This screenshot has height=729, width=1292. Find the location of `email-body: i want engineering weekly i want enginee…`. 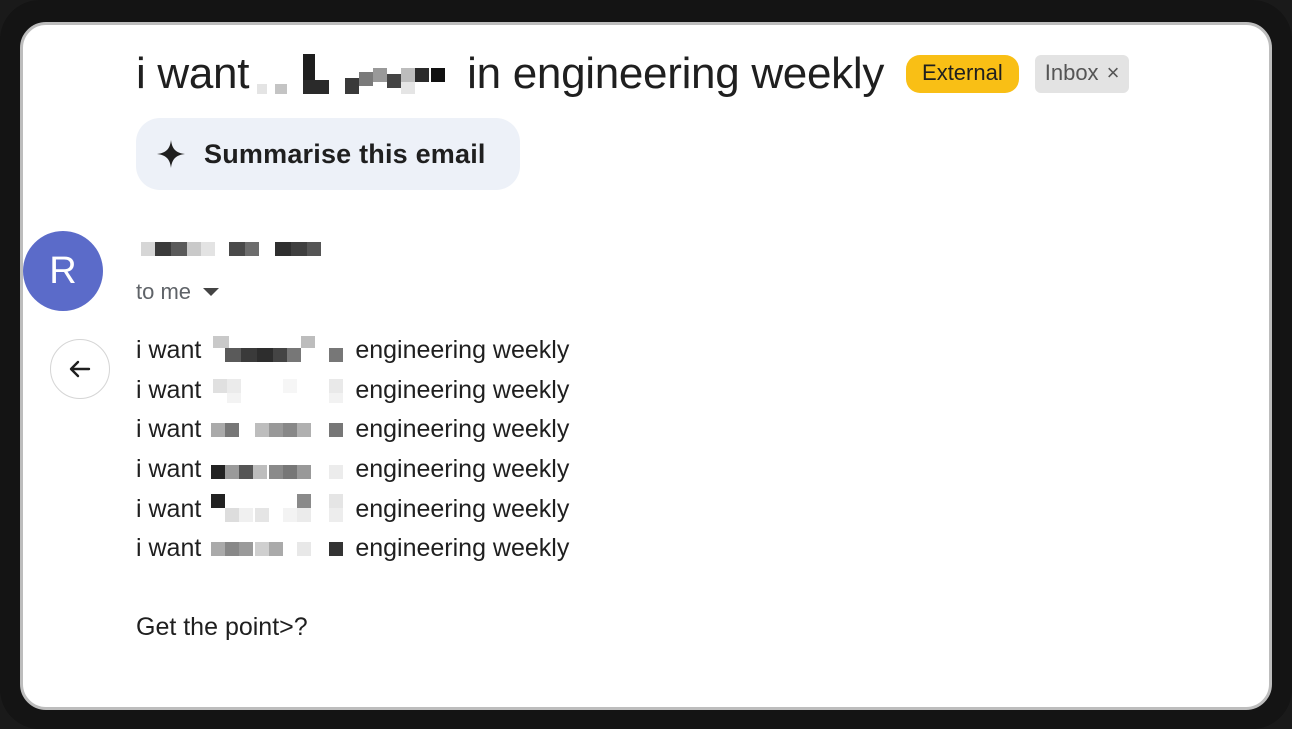

email-body: i want engineering weekly i want enginee… is located at coordinates (352, 450).